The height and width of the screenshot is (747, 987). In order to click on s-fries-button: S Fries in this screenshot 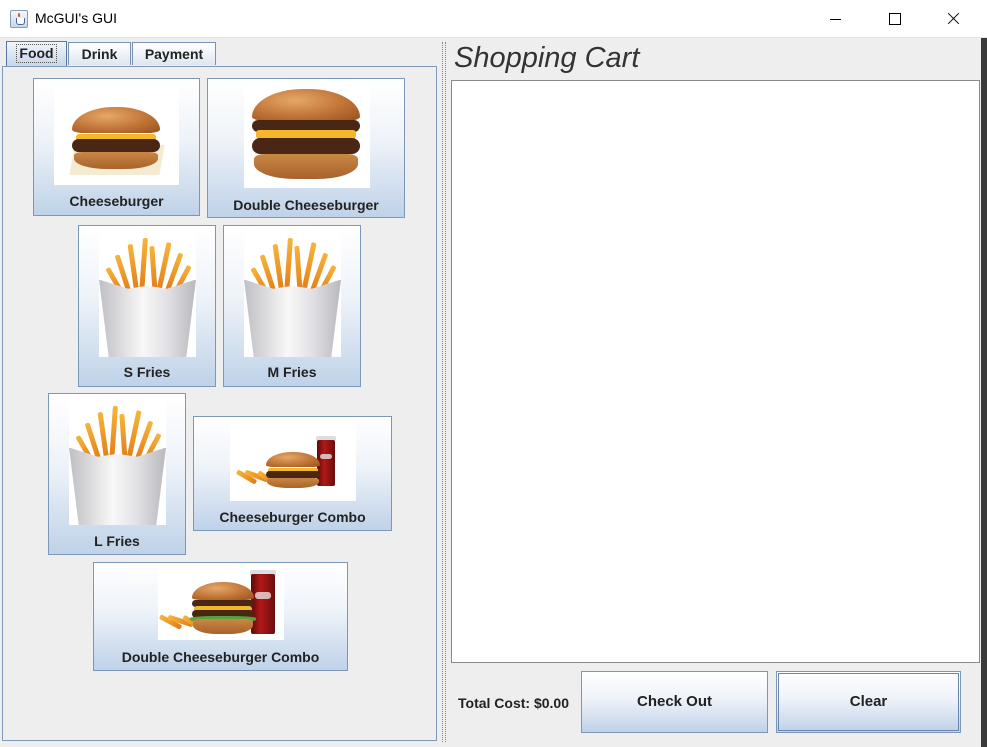, I will do `click(147, 306)`.